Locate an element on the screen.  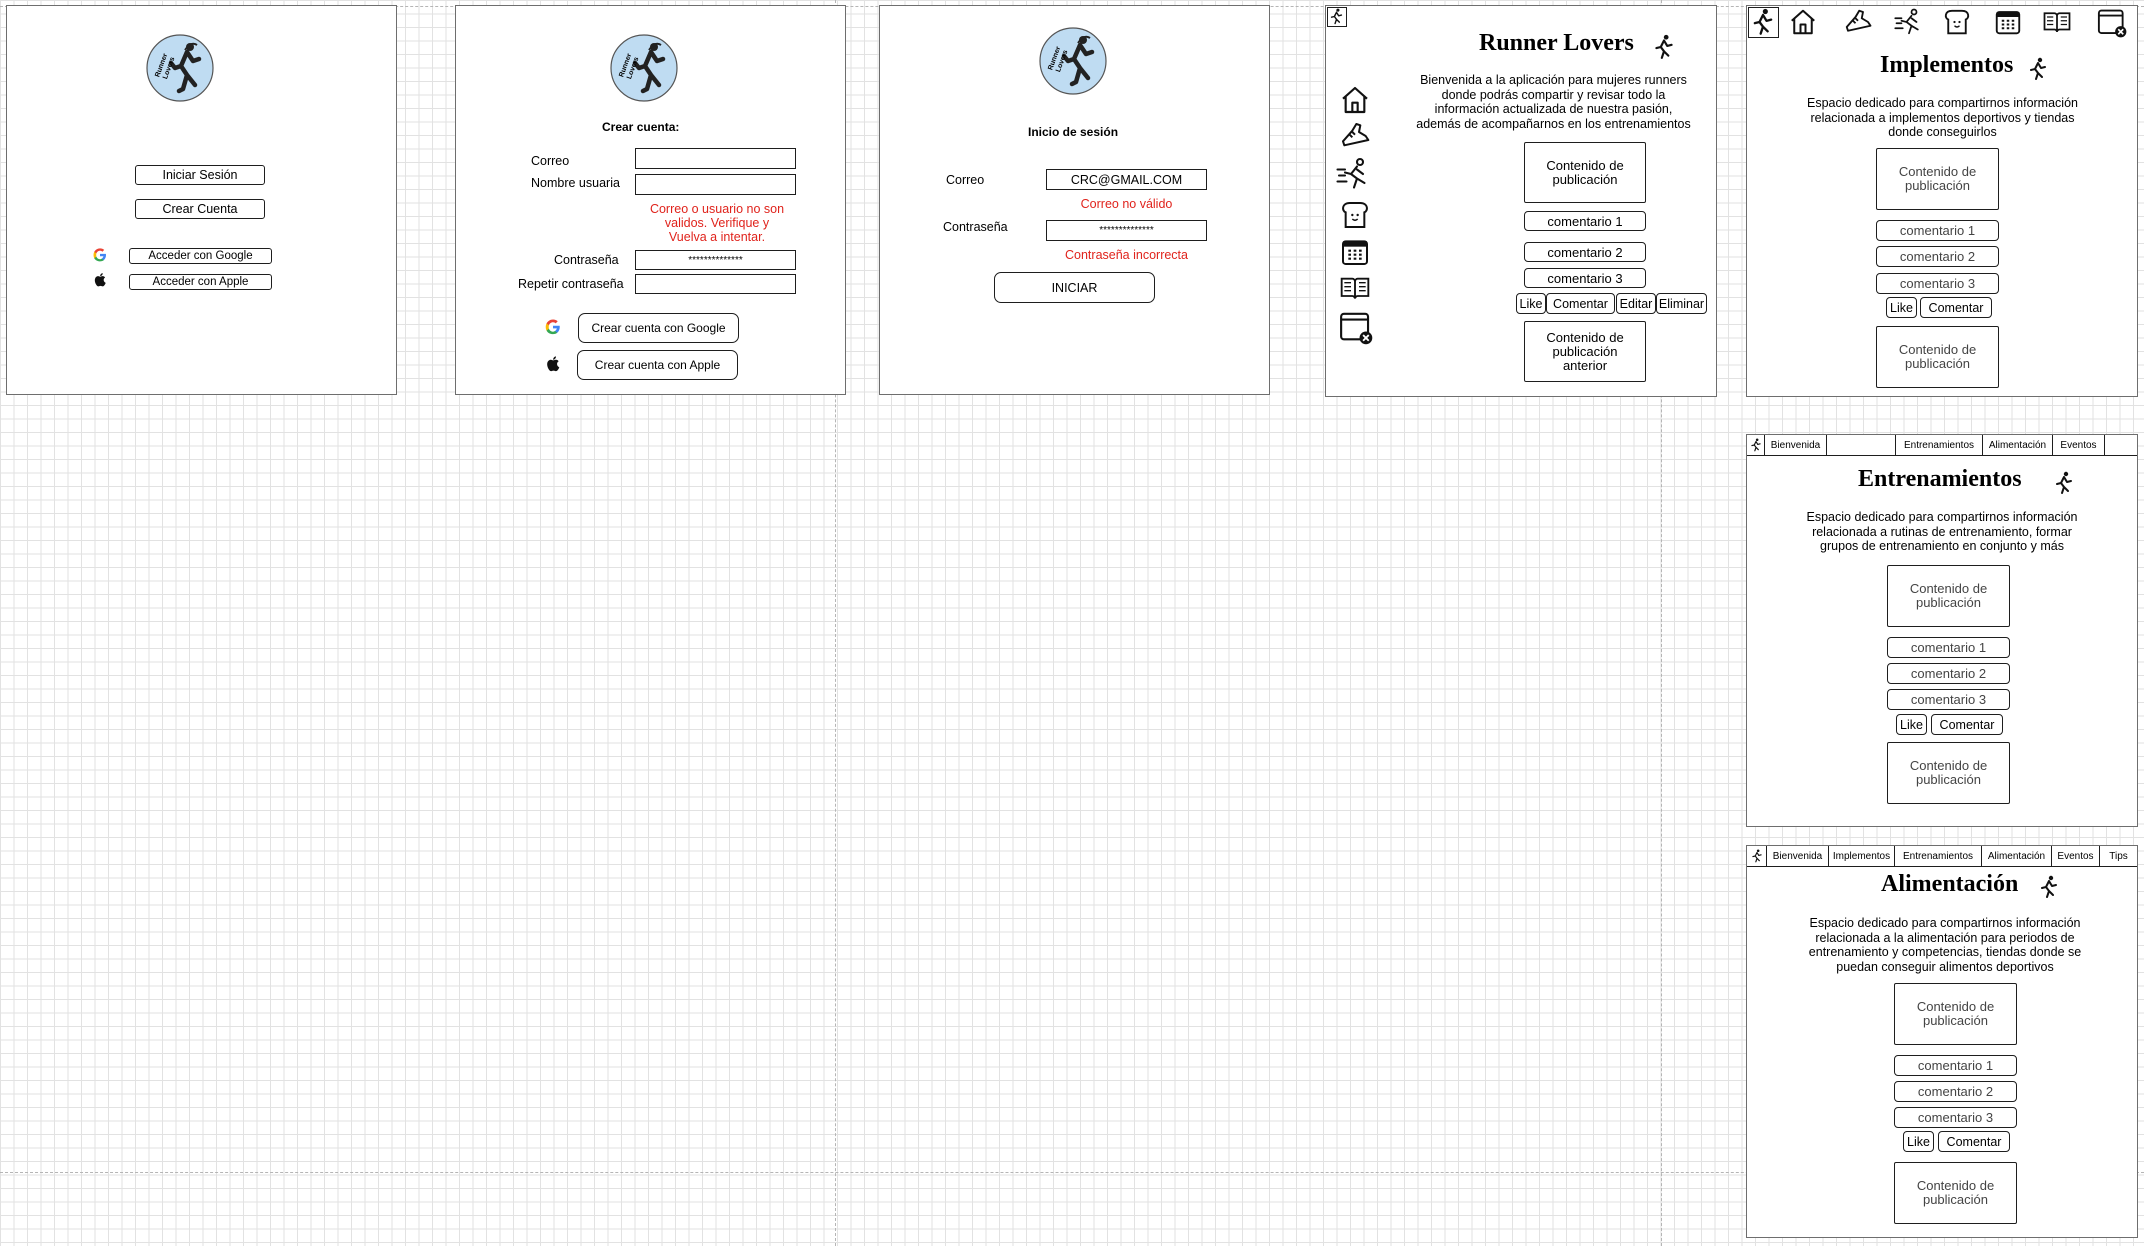
email-field is located at coordinates (715, 158).